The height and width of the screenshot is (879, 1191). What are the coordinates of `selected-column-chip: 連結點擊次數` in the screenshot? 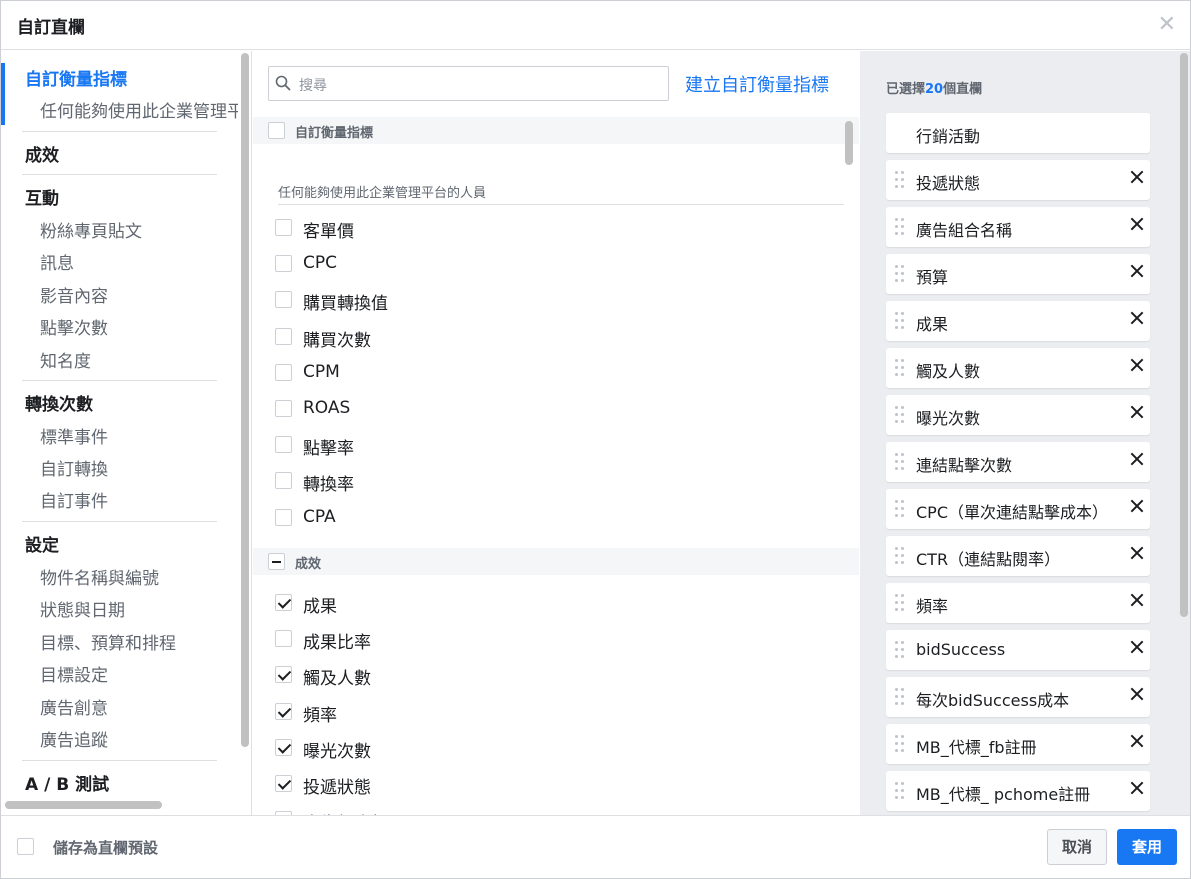 It's located at (1018, 462).